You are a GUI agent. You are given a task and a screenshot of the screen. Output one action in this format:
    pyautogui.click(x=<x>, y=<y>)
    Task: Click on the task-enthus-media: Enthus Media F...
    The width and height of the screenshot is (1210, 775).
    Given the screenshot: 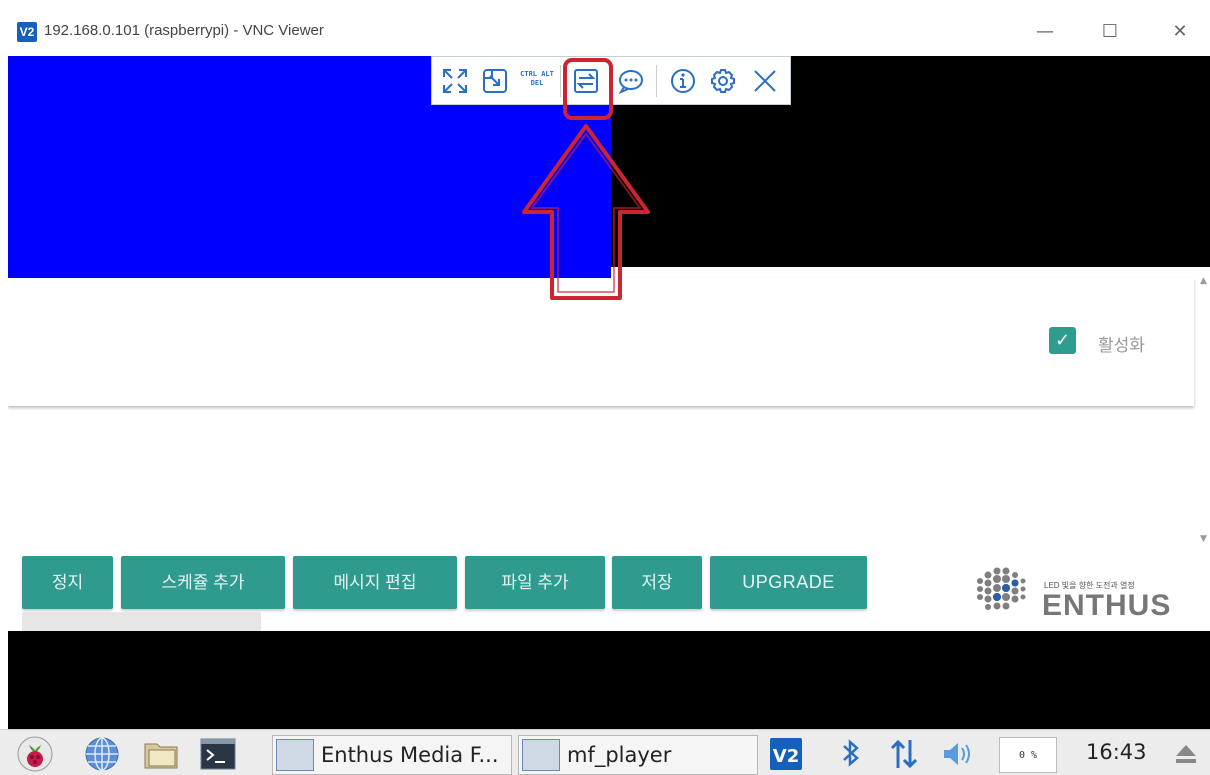 What is the action you would take?
    pyautogui.click(x=392, y=755)
    